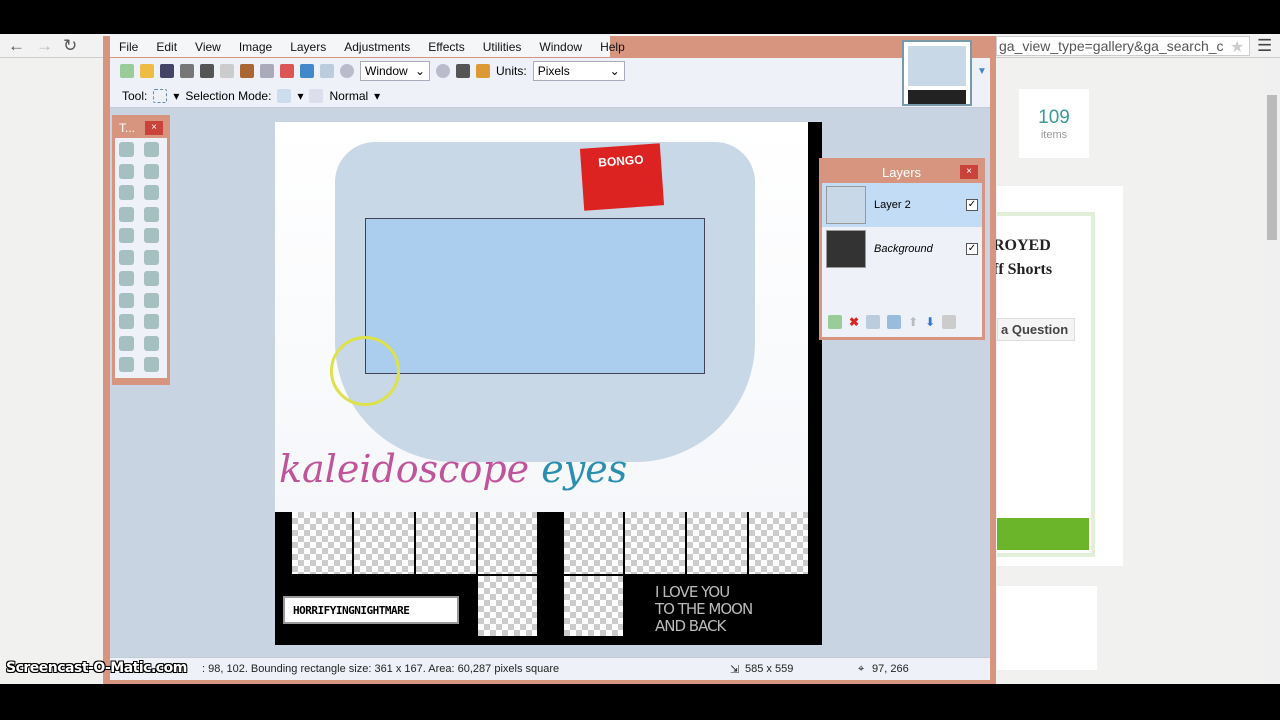  Describe the element at coordinates (386, 71) in the screenshot. I see `zoom-value: Window` at that location.